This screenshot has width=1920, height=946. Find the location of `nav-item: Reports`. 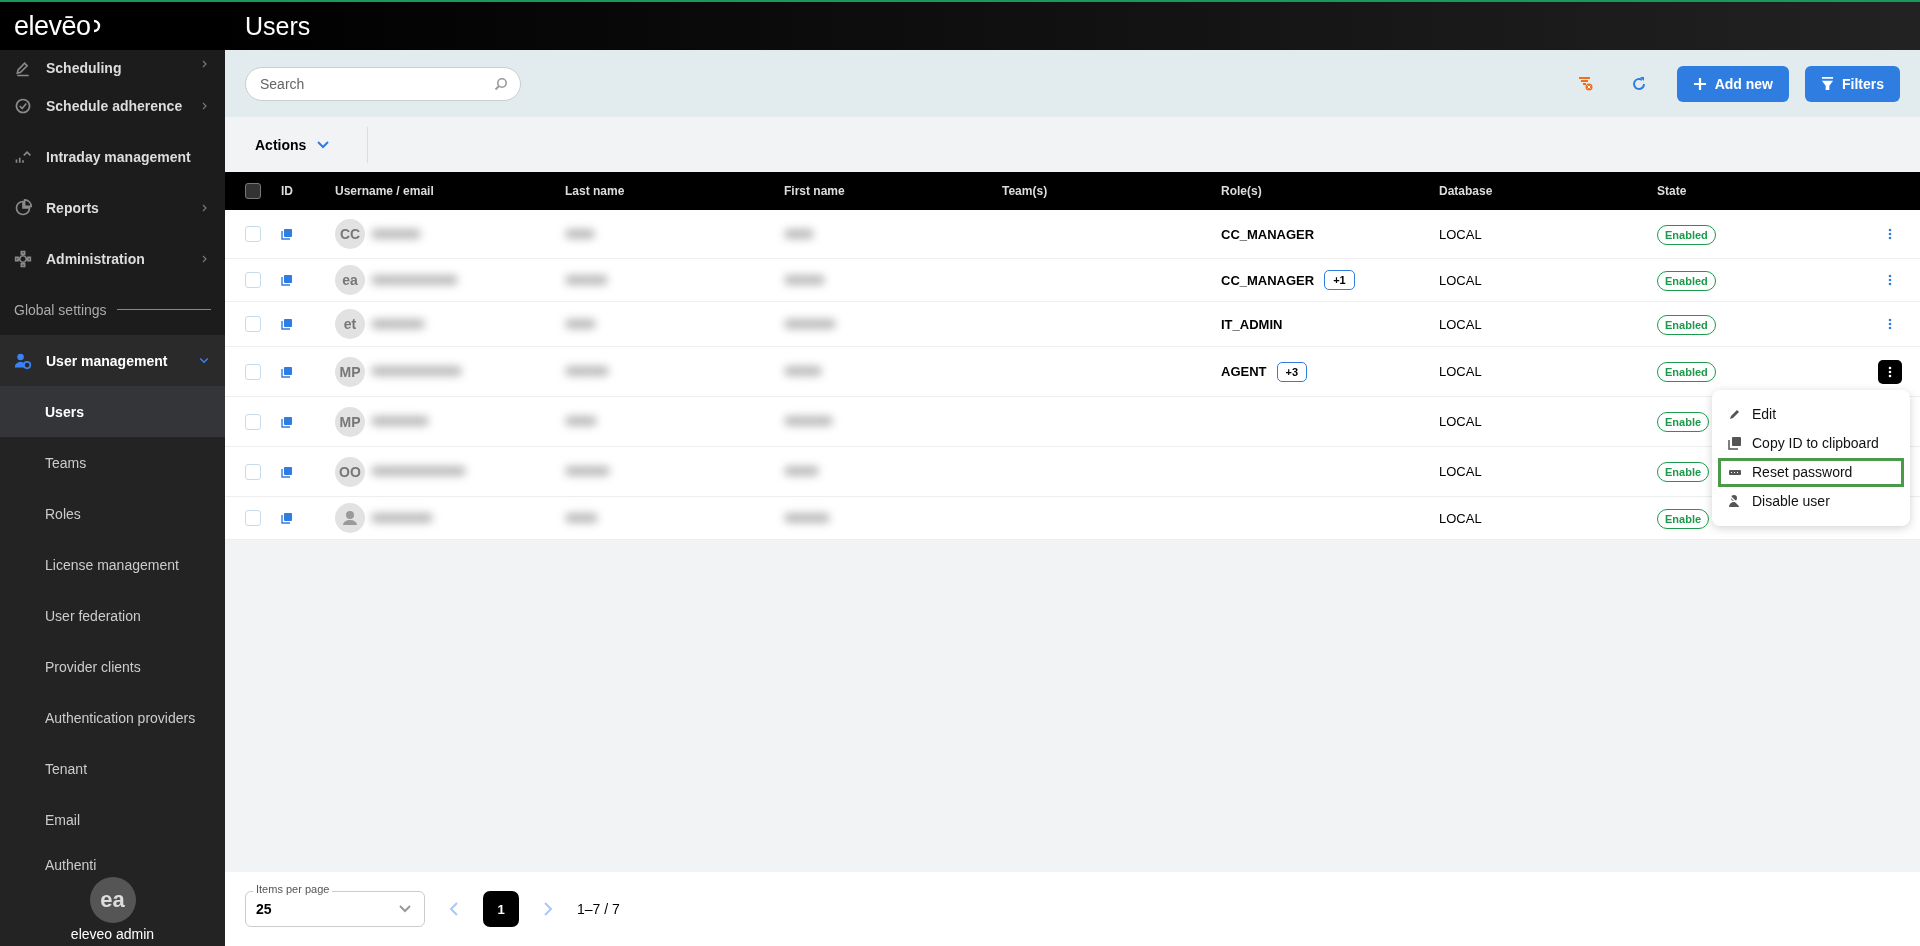

nav-item: Reports is located at coordinates (112, 207).